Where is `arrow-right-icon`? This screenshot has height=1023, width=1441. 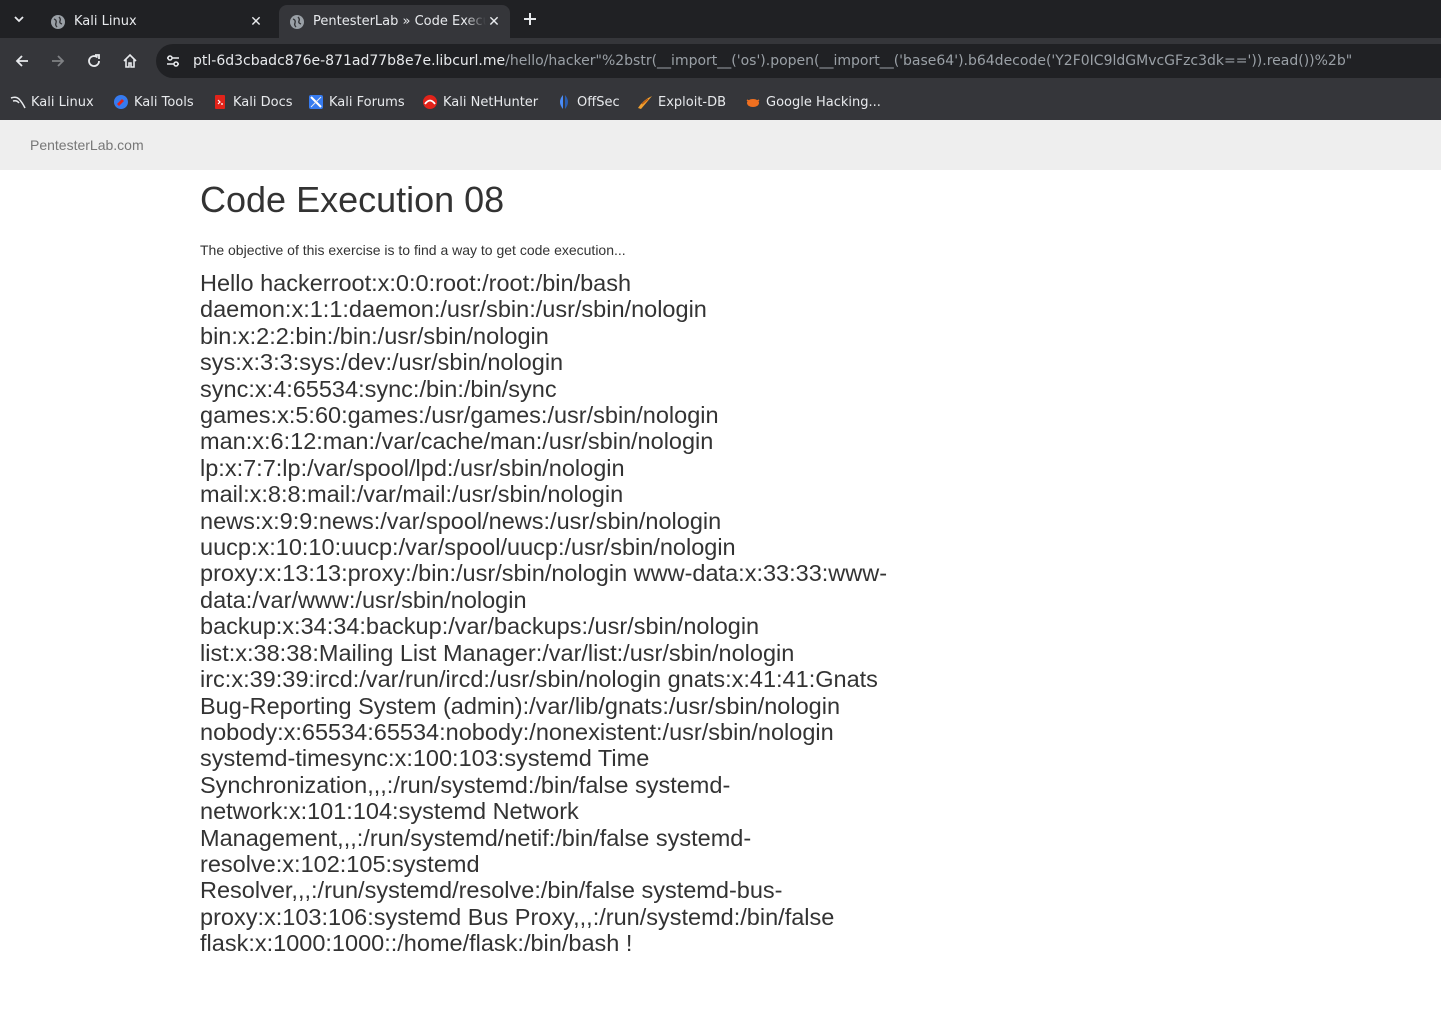
arrow-right-icon is located at coordinates (58, 61).